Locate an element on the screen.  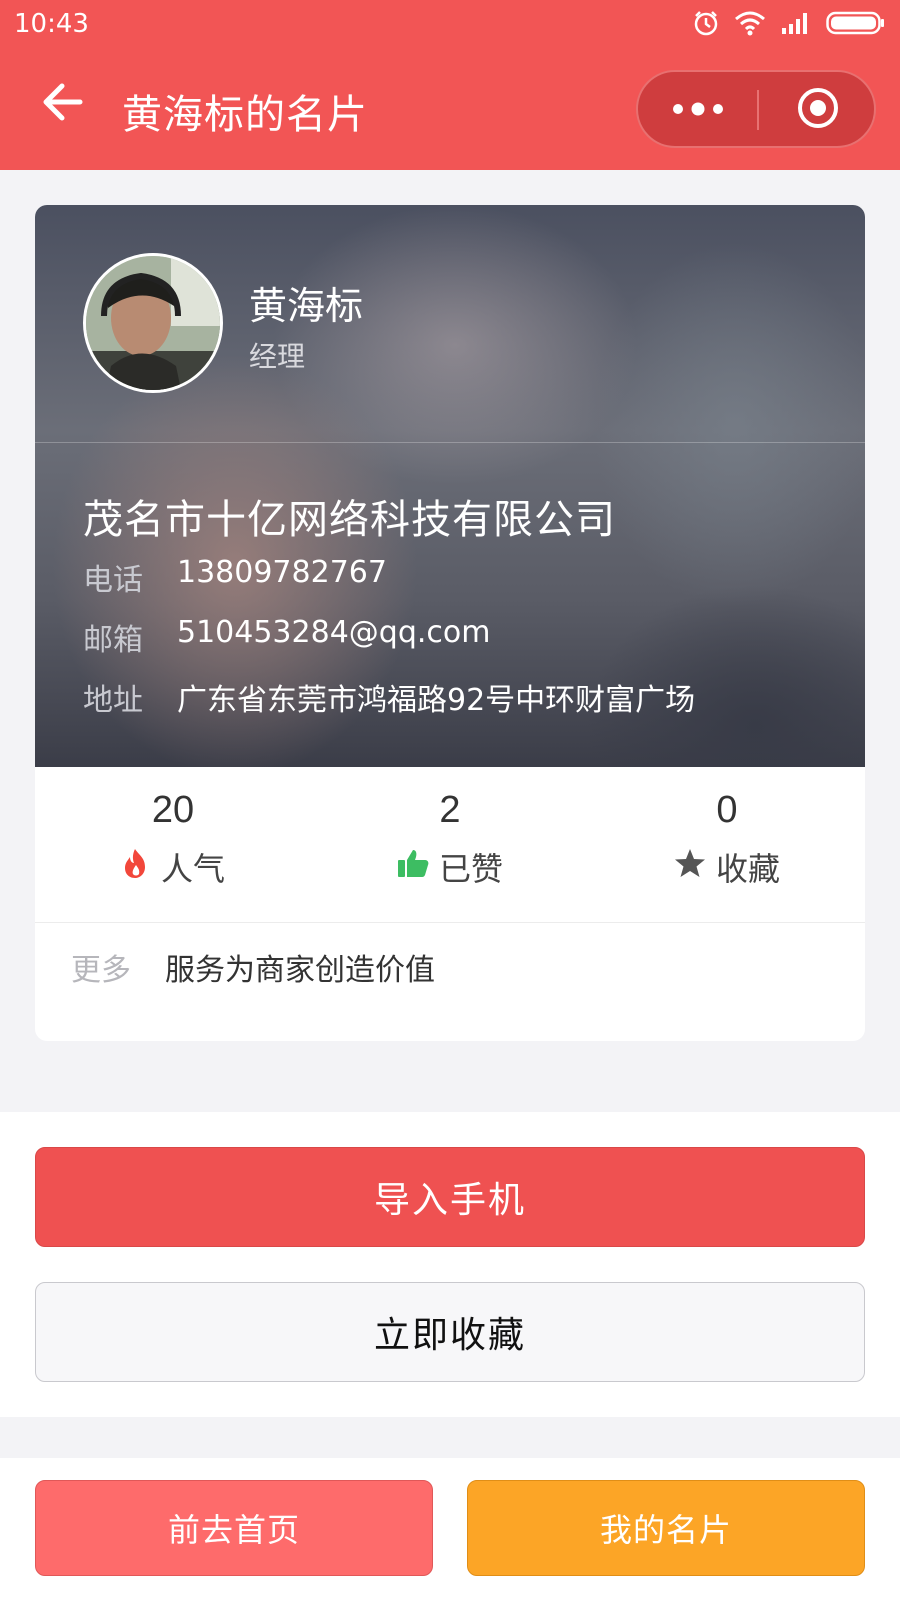
nav-bar: 黄海标的名片 is located at coordinates (450, 110).